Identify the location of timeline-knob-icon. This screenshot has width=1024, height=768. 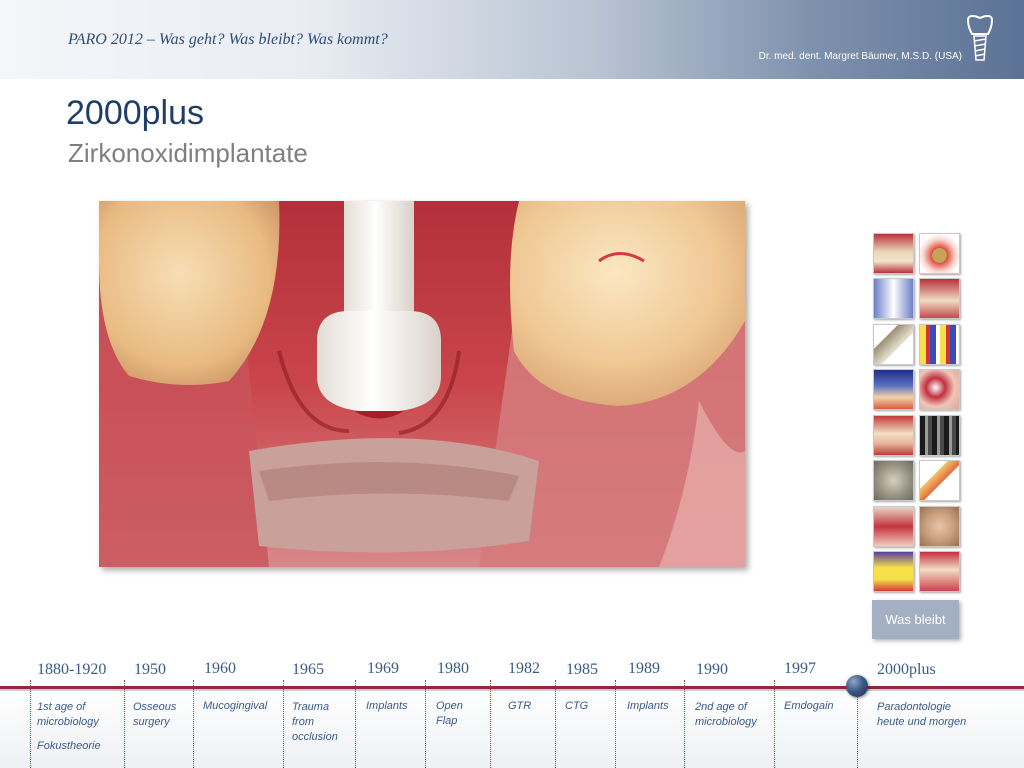
(857, 686).